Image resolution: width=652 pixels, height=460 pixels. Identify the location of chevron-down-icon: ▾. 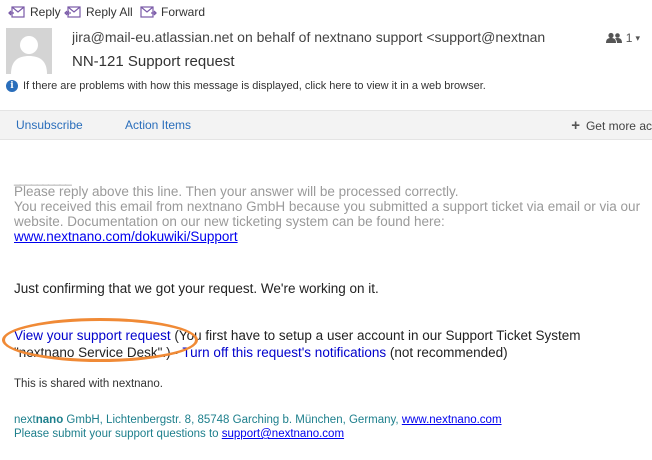
(637, 37).